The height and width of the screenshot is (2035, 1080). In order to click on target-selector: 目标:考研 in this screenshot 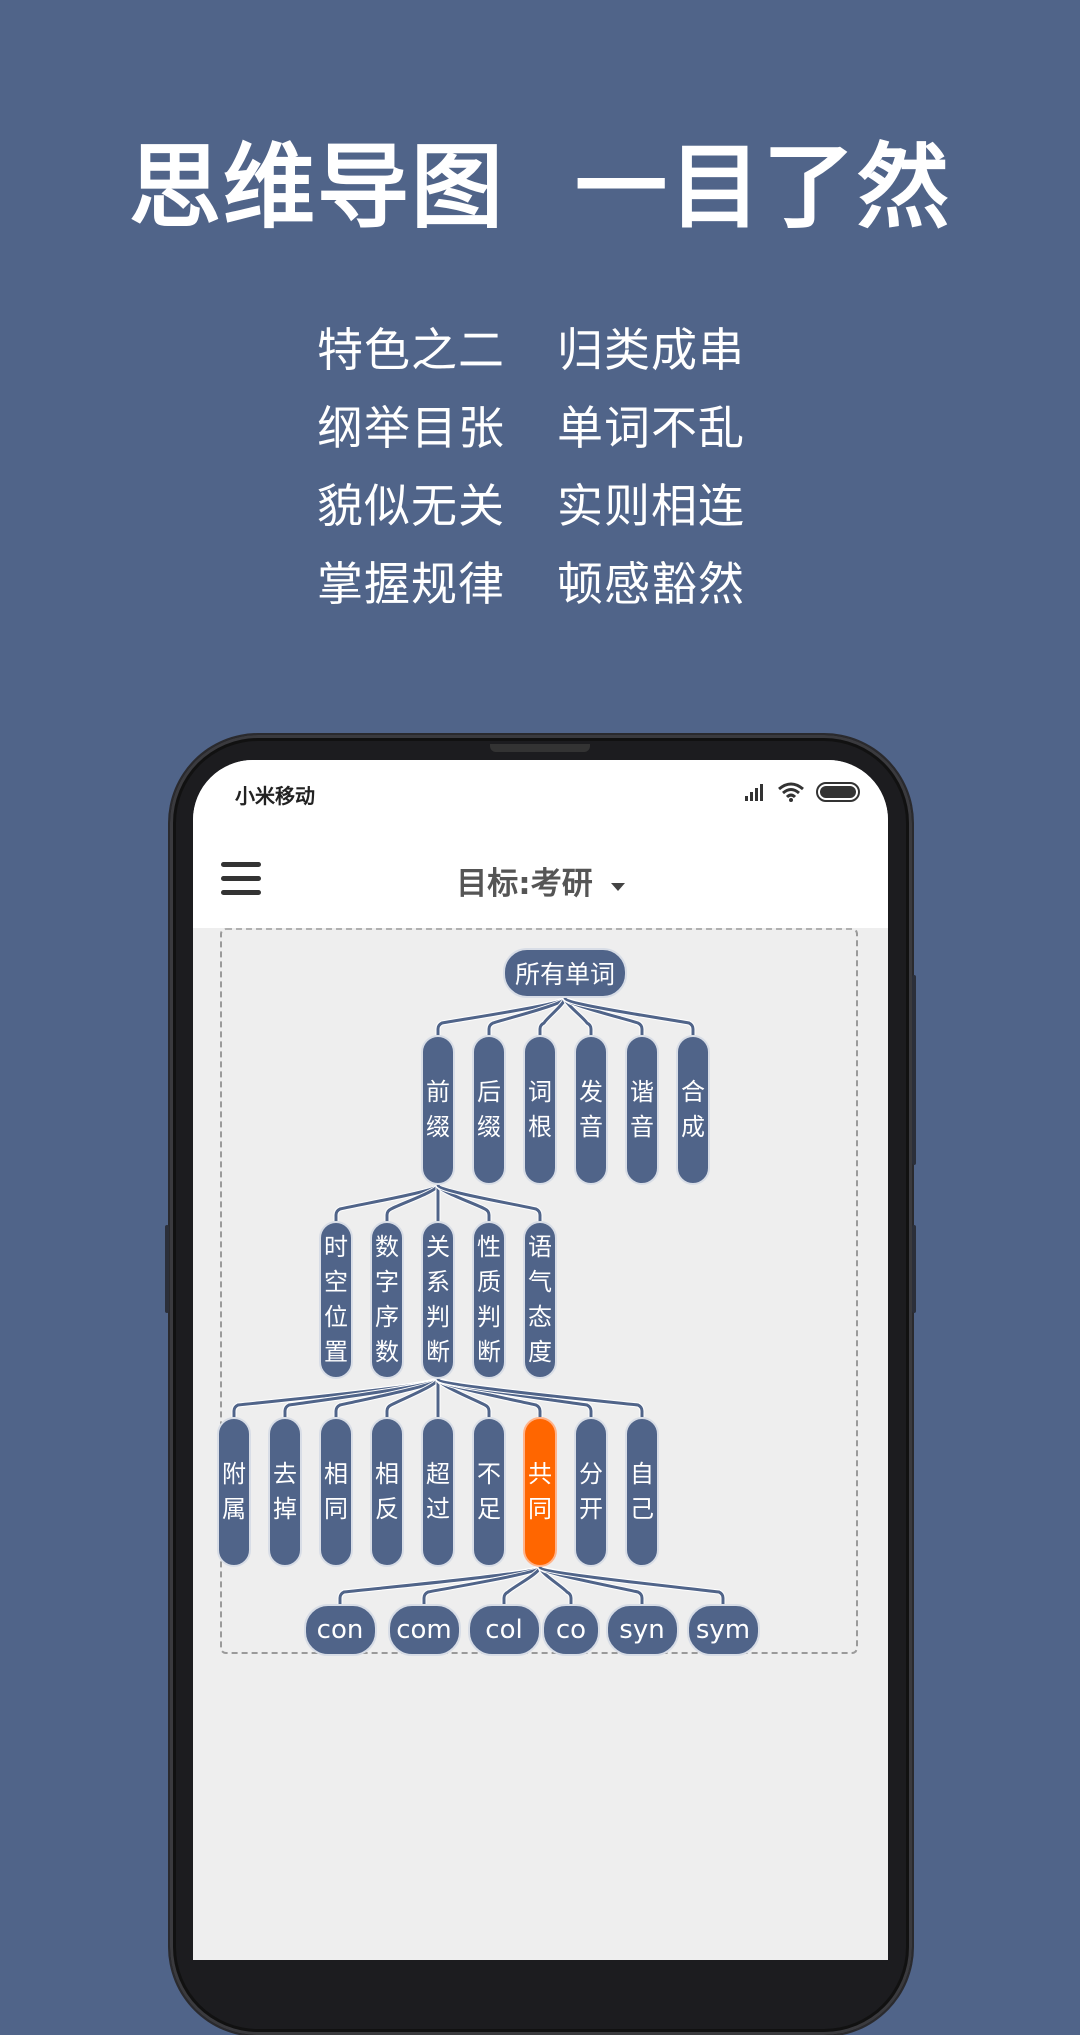, I will do `click(540, 880)`.